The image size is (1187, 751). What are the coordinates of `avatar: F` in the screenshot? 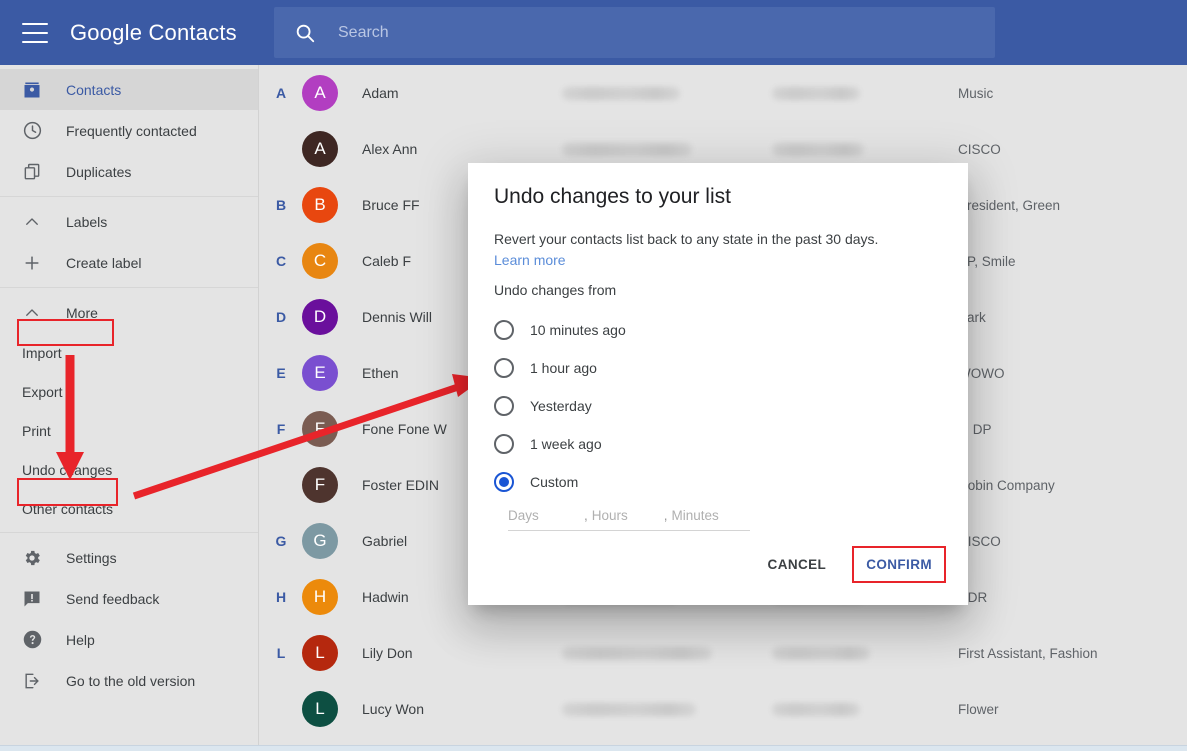 It's located at (320, 485).